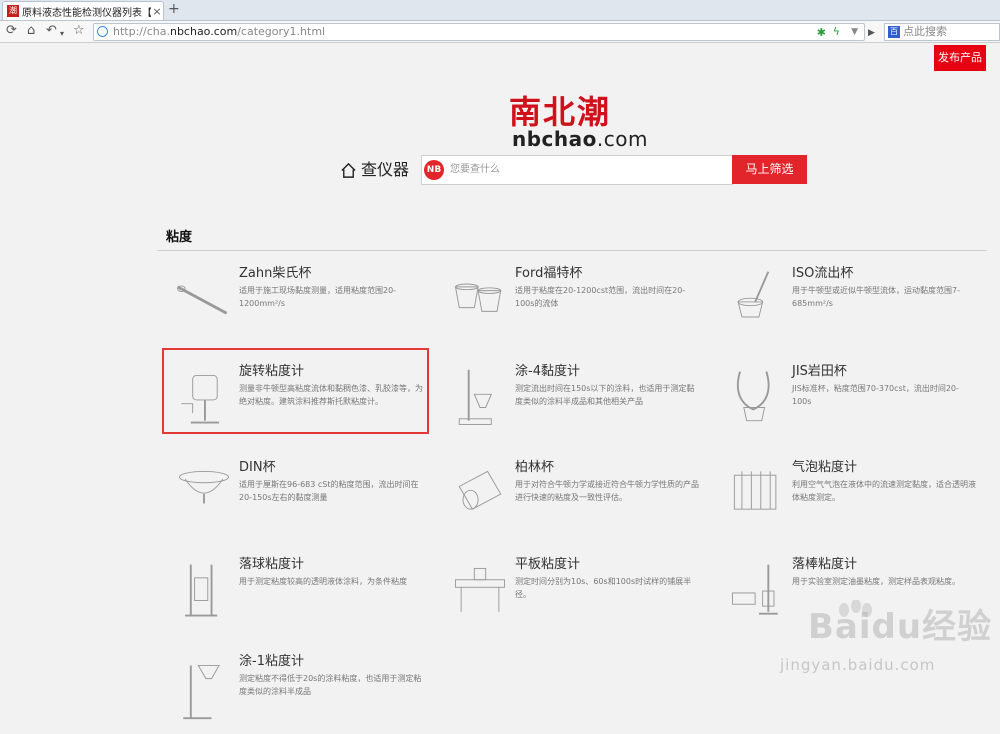  I want to click on browser-tab: 潮 原料液态性能检测仪器列表【查... ×, so click(83, 10).